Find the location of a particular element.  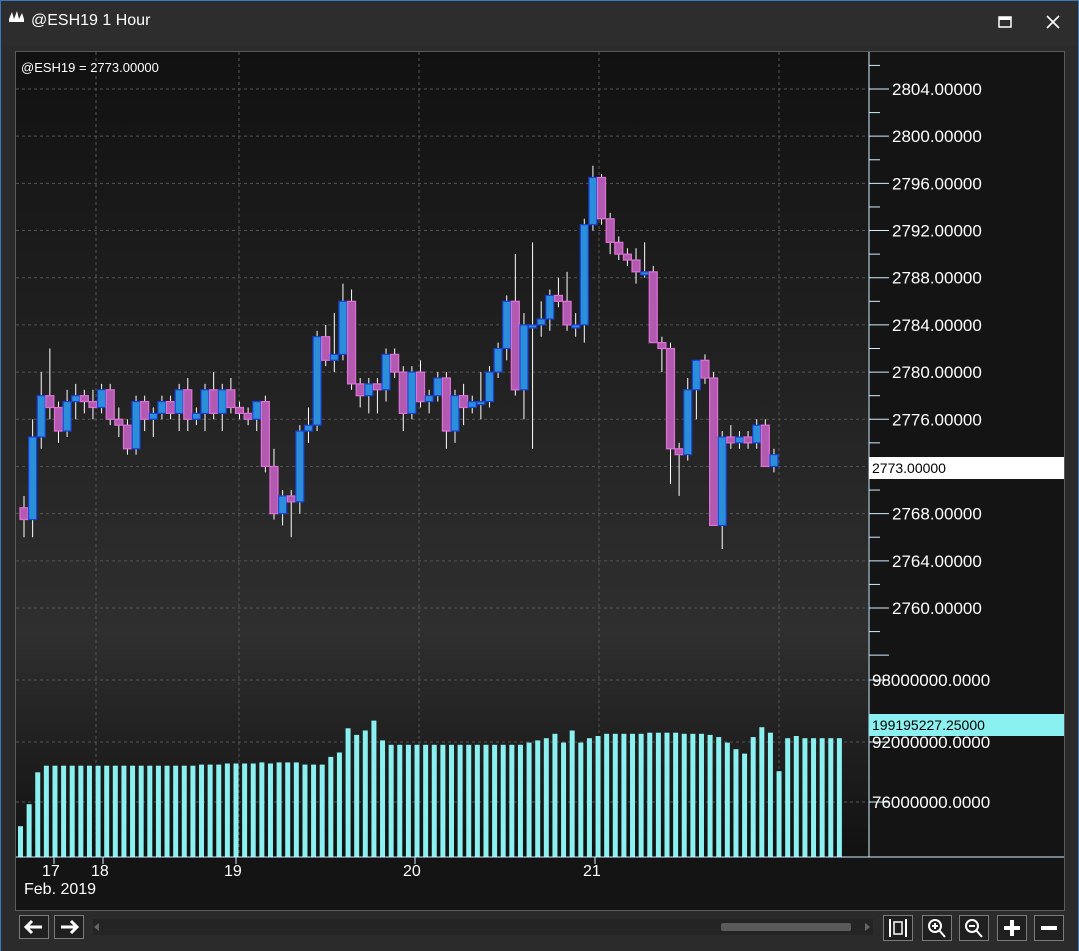

plus-icon is located at coordinates (1012, 928).